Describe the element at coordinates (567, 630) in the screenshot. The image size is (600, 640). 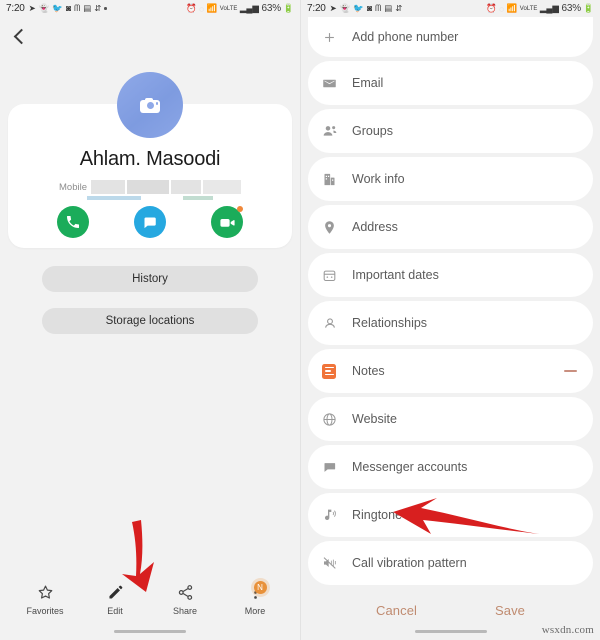
I see `watermark: wsxdn.com` at that location.